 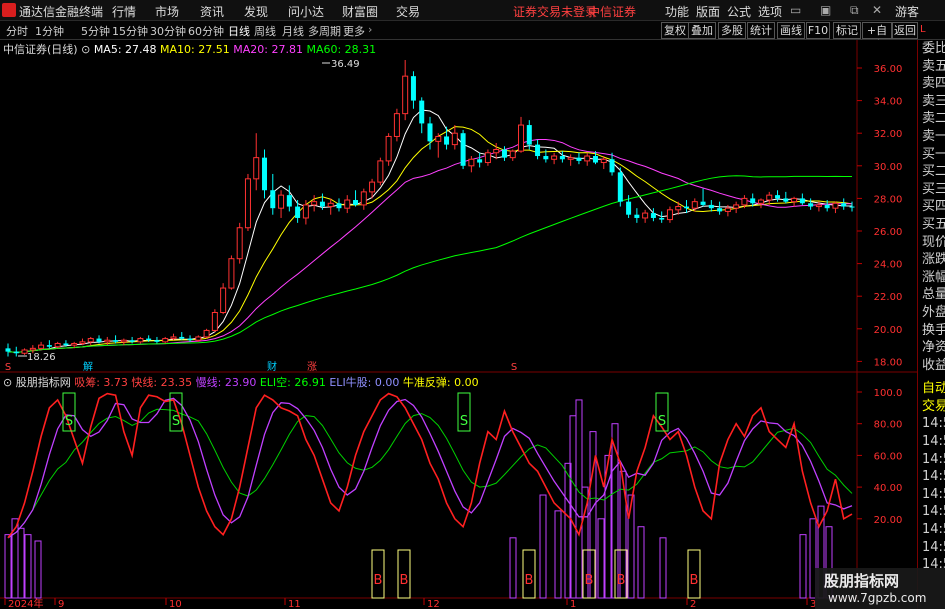 What do you see at coordinates (888, 425) in the screenshot?
I see `ind-label-1: 80.00` at bounding box center [888, 425].